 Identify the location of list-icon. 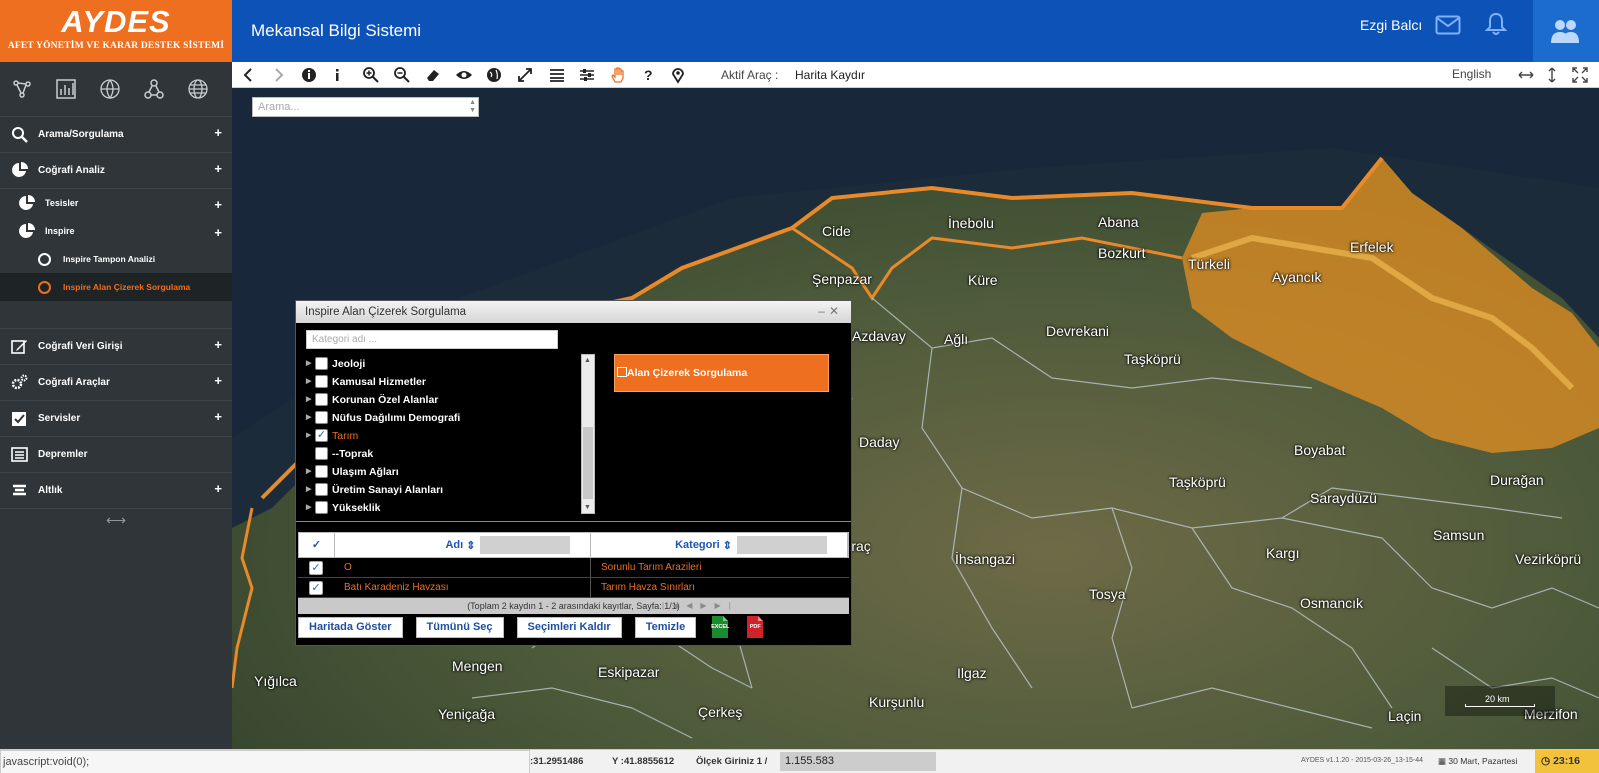
(557, 75).